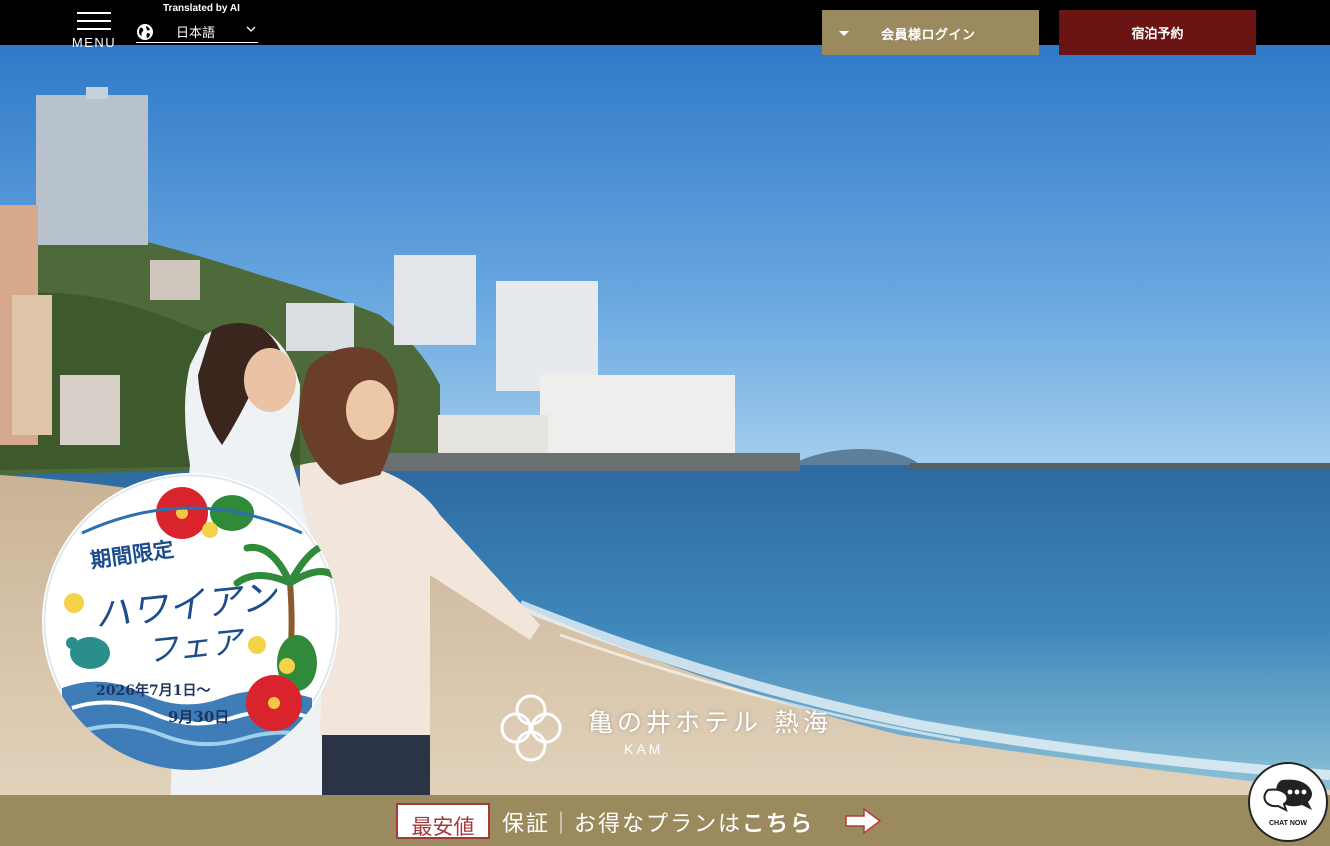  I want to click on dropdown-triangle-icon, so click(844, 33).